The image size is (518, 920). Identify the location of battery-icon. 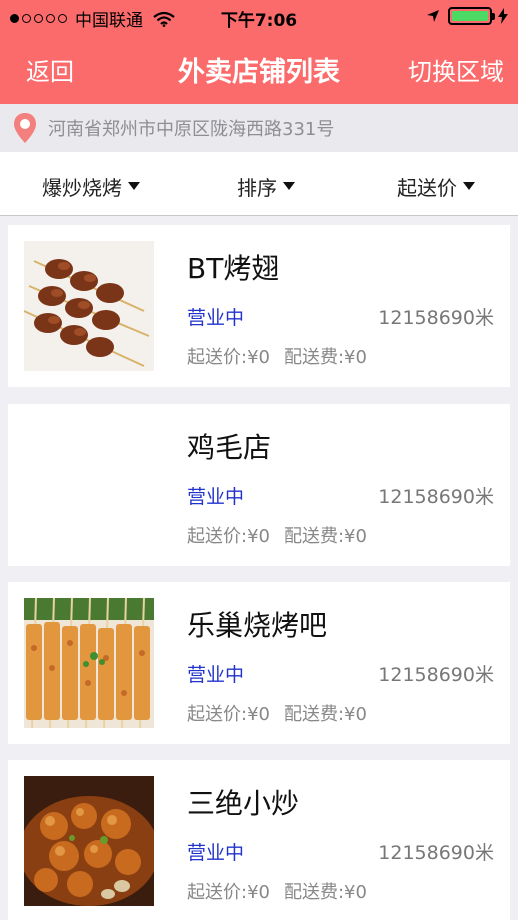
(471, 16).